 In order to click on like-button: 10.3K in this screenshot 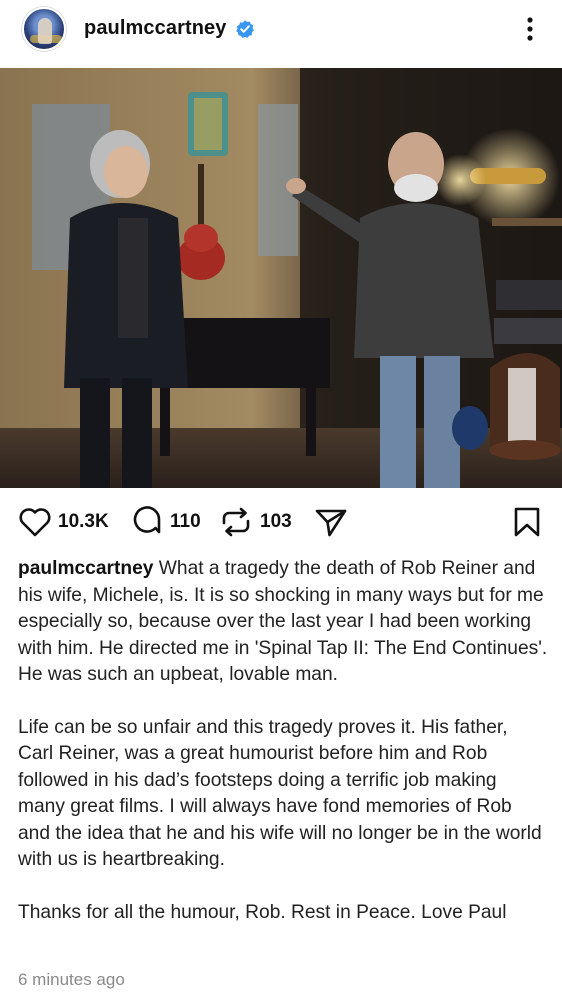, I will do `click(63, 522)`.